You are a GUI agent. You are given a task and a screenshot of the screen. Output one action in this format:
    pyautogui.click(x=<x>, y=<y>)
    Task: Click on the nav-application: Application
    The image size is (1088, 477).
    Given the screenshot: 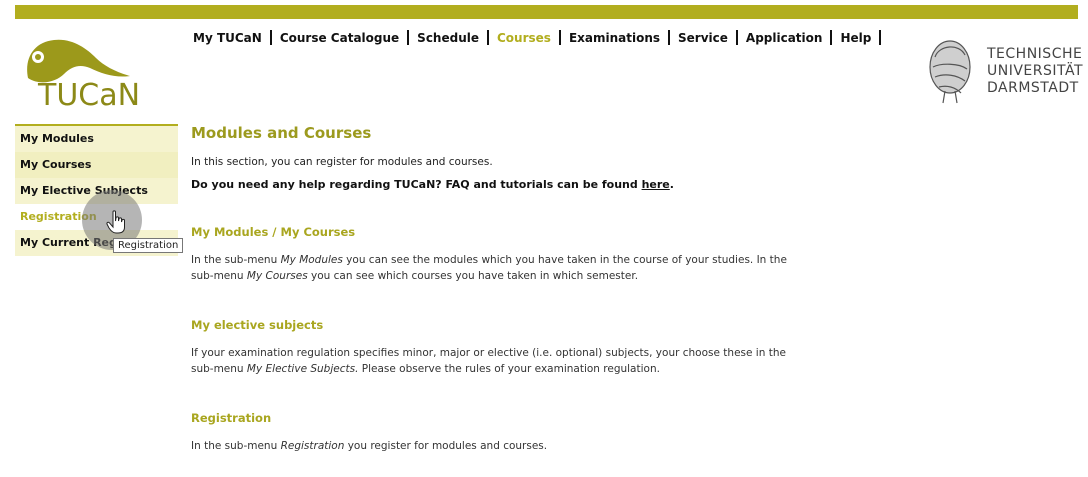 What is the action you would take?
    pyautogui.click(x=784, y=38)
    